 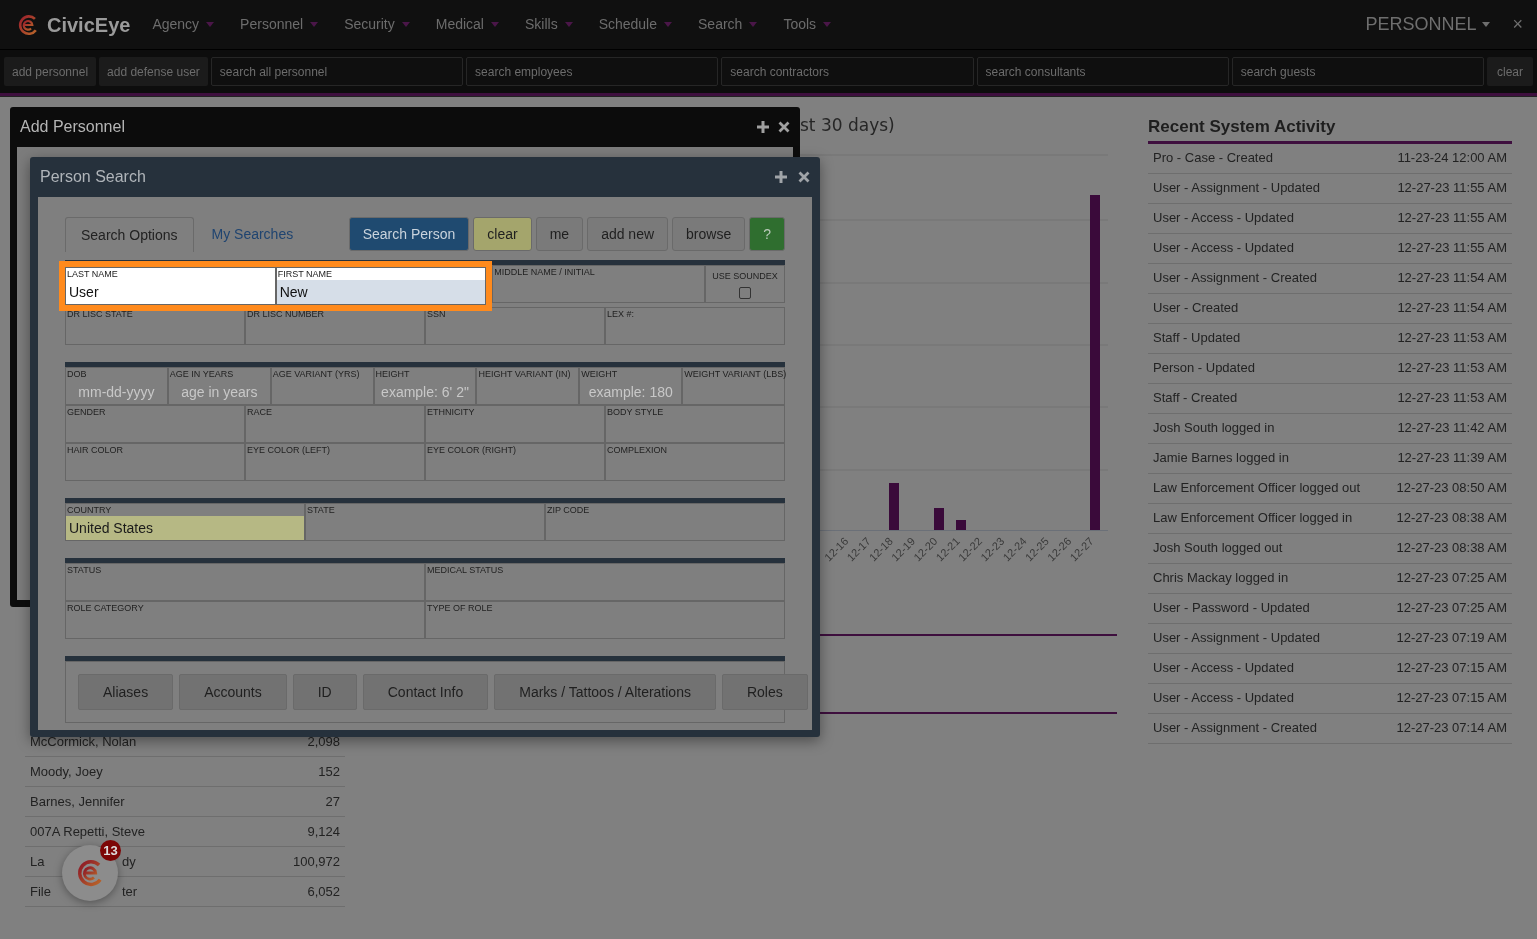 I want to click on detail-button: ID, so click(x=324, y=692).